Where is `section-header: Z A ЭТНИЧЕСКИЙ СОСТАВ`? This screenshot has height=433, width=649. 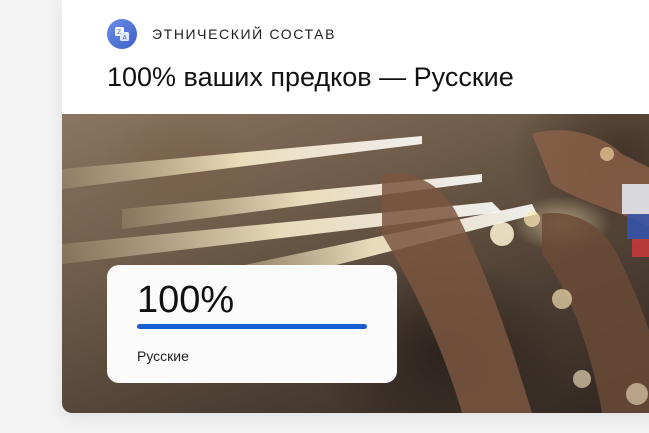
section-header: Z A ЭТНИЧЕСКИЙ СОСТАВ is located at coordinates (221, 34).